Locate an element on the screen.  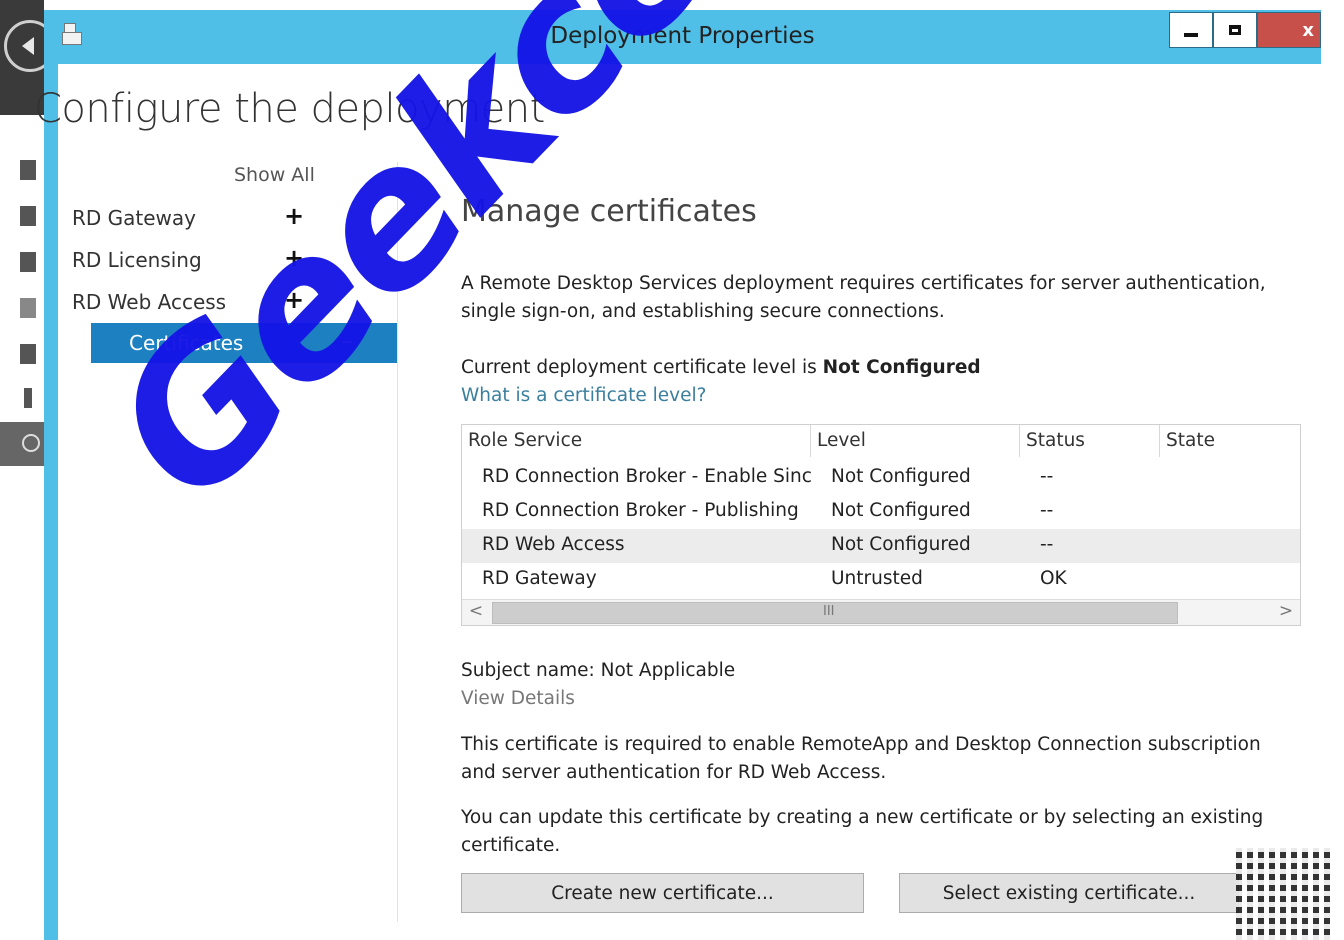
table-header: Role Service Level Status State is located at coordinates (881, 441).